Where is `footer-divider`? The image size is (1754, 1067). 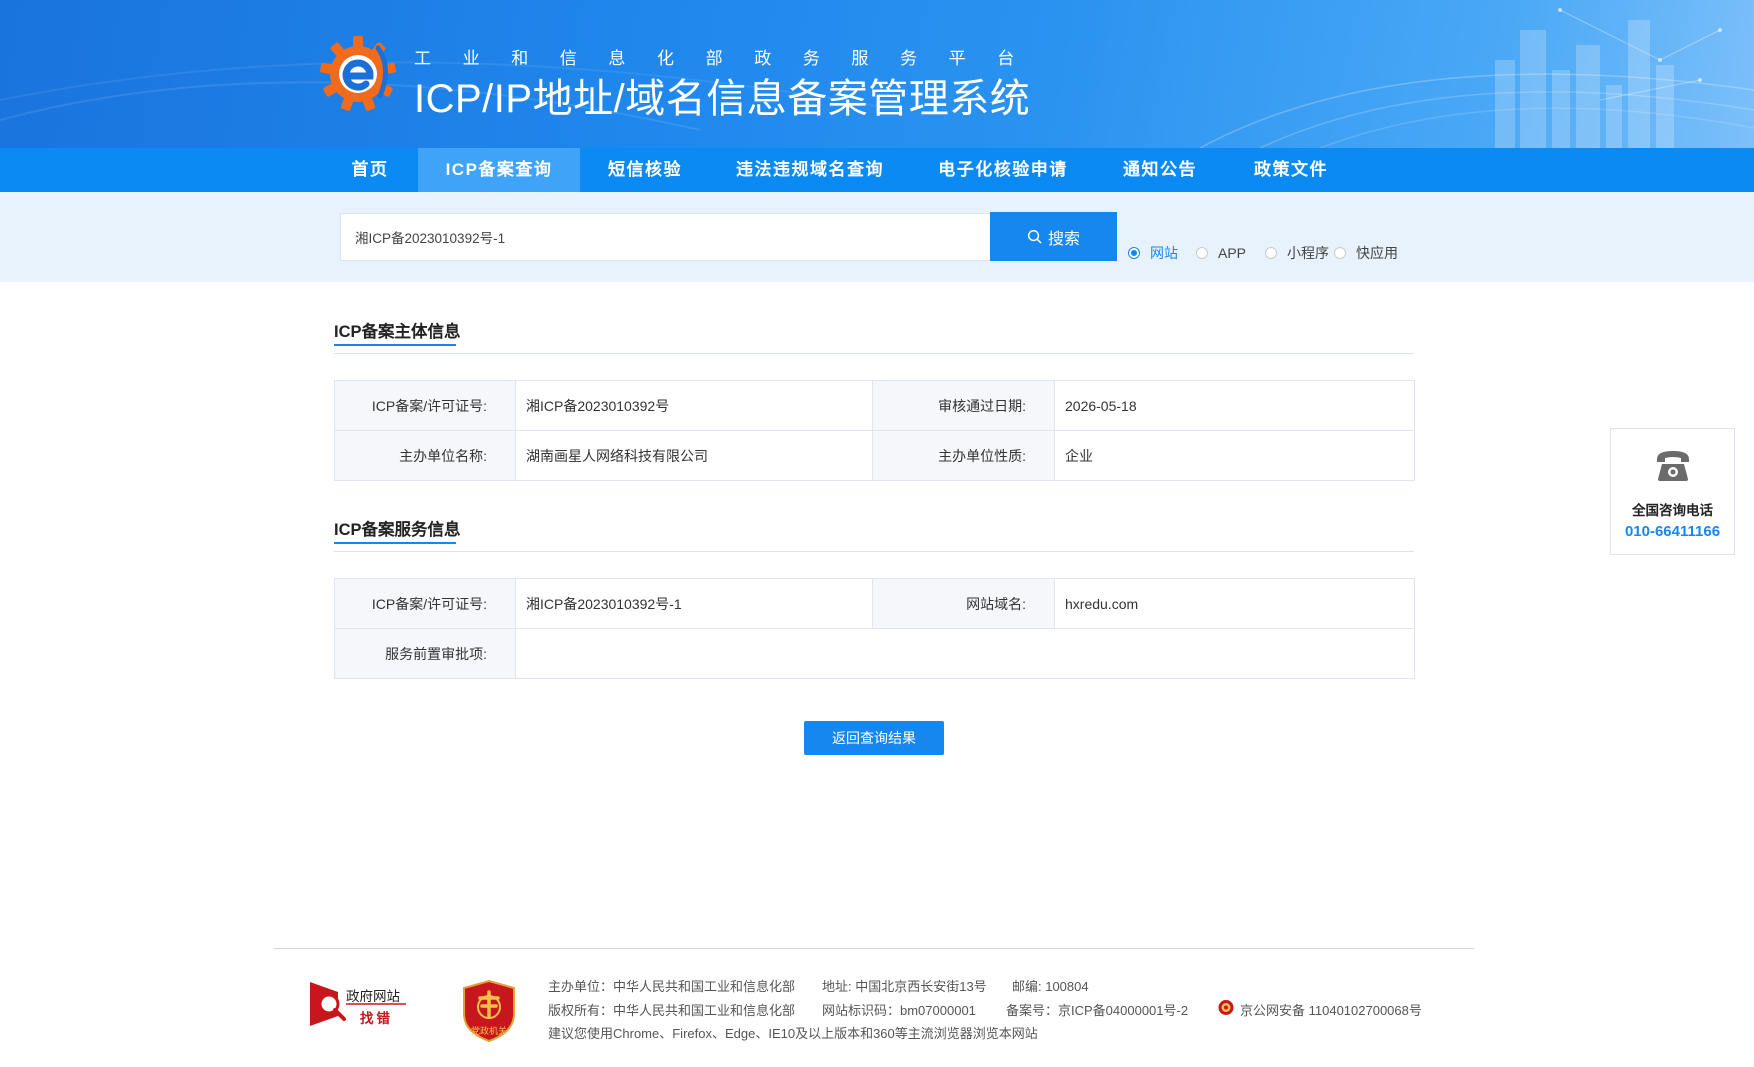
footer-divider is located at coordinates (874, 948).